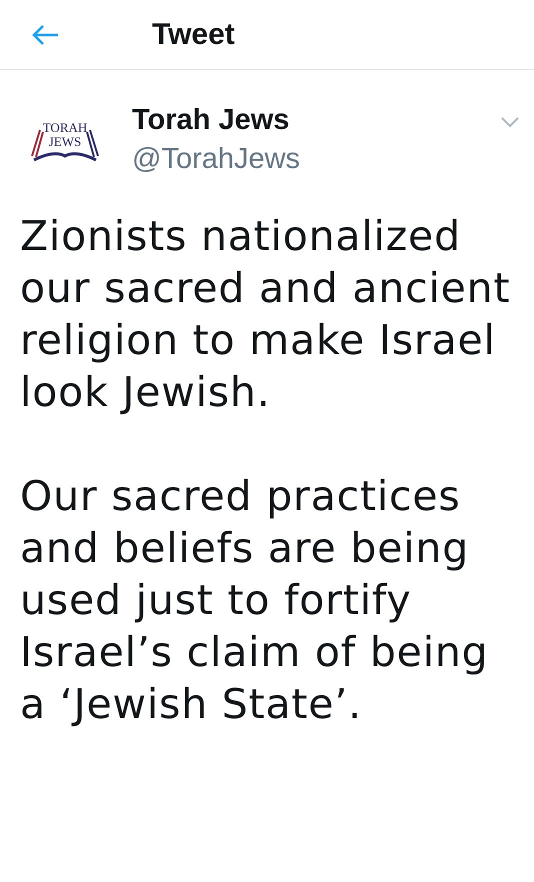  Describe the element at coordinates (510, 122) in the screenshot. I see `chevron-down-icon` at that location.